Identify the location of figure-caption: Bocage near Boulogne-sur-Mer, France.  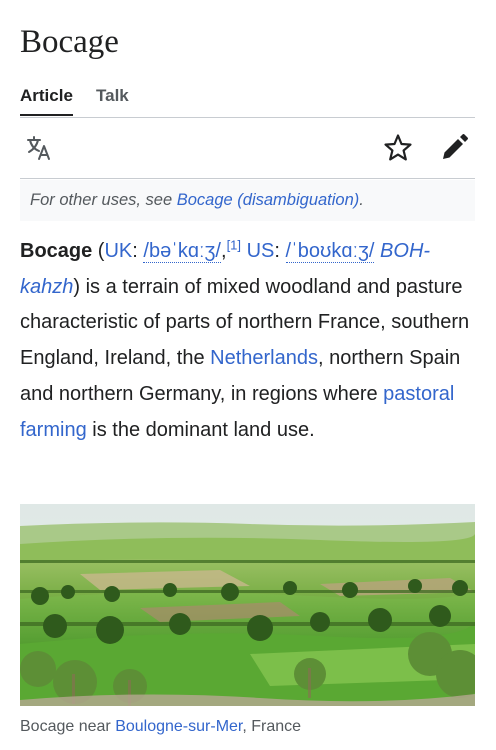
(160, 727).